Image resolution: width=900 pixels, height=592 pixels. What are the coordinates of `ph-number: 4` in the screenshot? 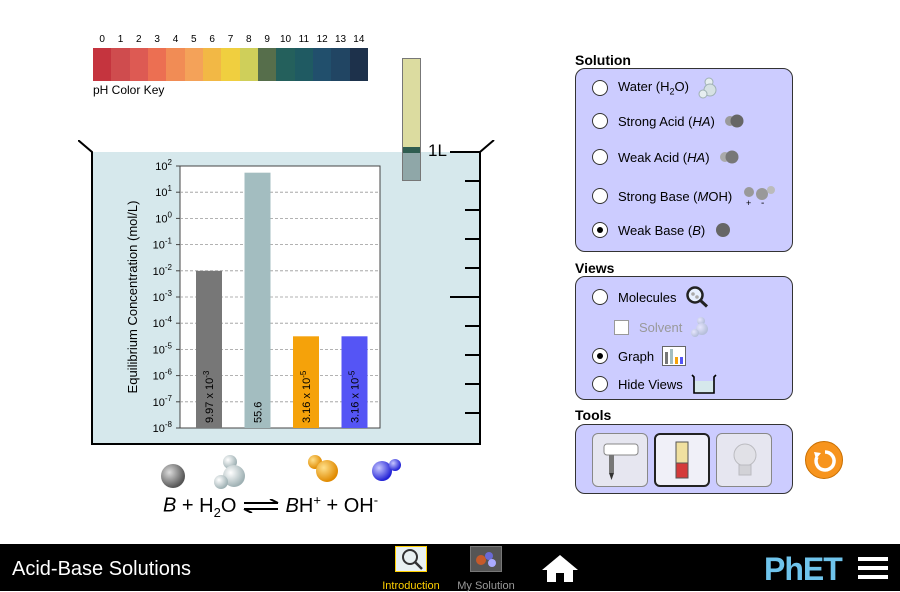 It's located at (175, 39).